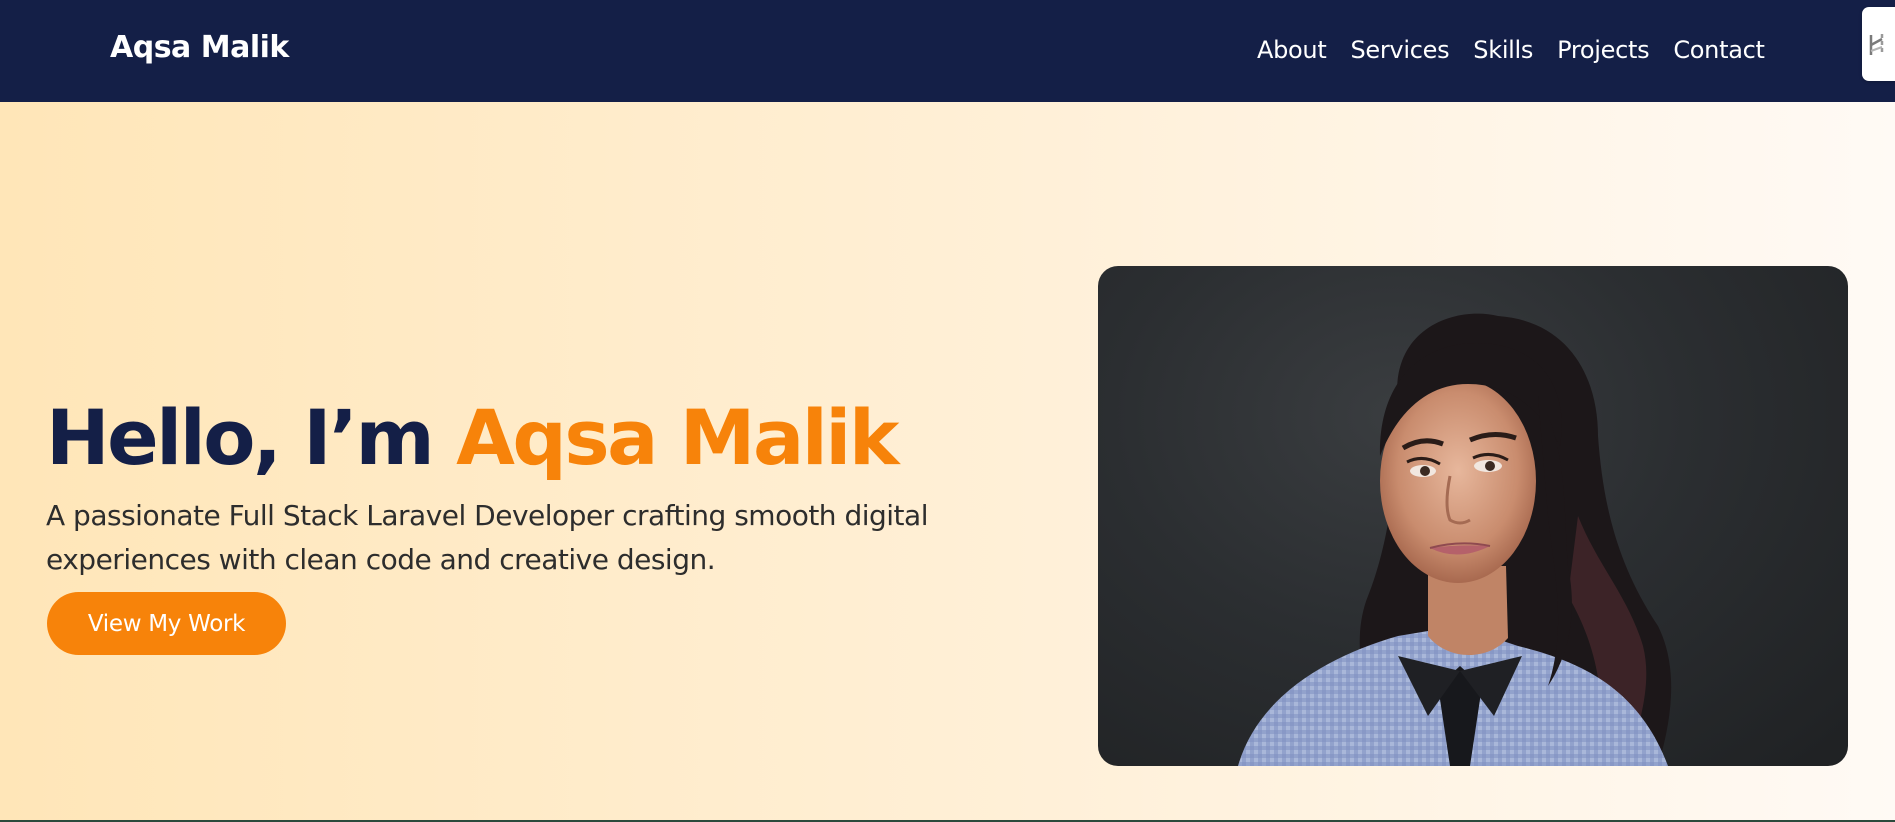 This screenshot has width=1895, height=822. Describe the element at coordinates (1719, 50) in the screenshot. I see `nav-link-contact: Contact` at that location.